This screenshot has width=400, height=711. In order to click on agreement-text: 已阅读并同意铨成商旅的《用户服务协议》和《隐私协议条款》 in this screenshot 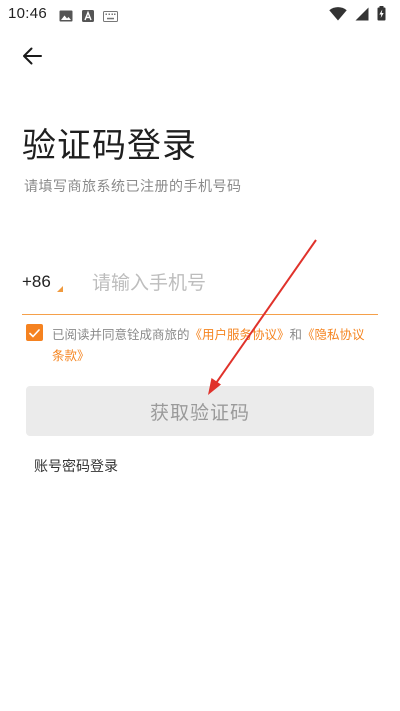, I will do `click(212, 345)`.